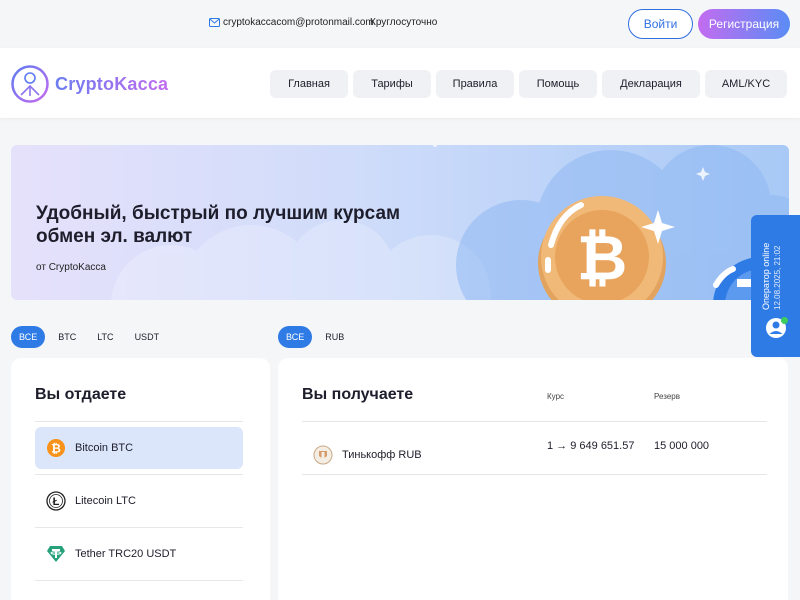  Describe the element at coordinates (777, 277) in the screenshot. I see `operator-datetime: 12.08.2025, 21:02` at that location.